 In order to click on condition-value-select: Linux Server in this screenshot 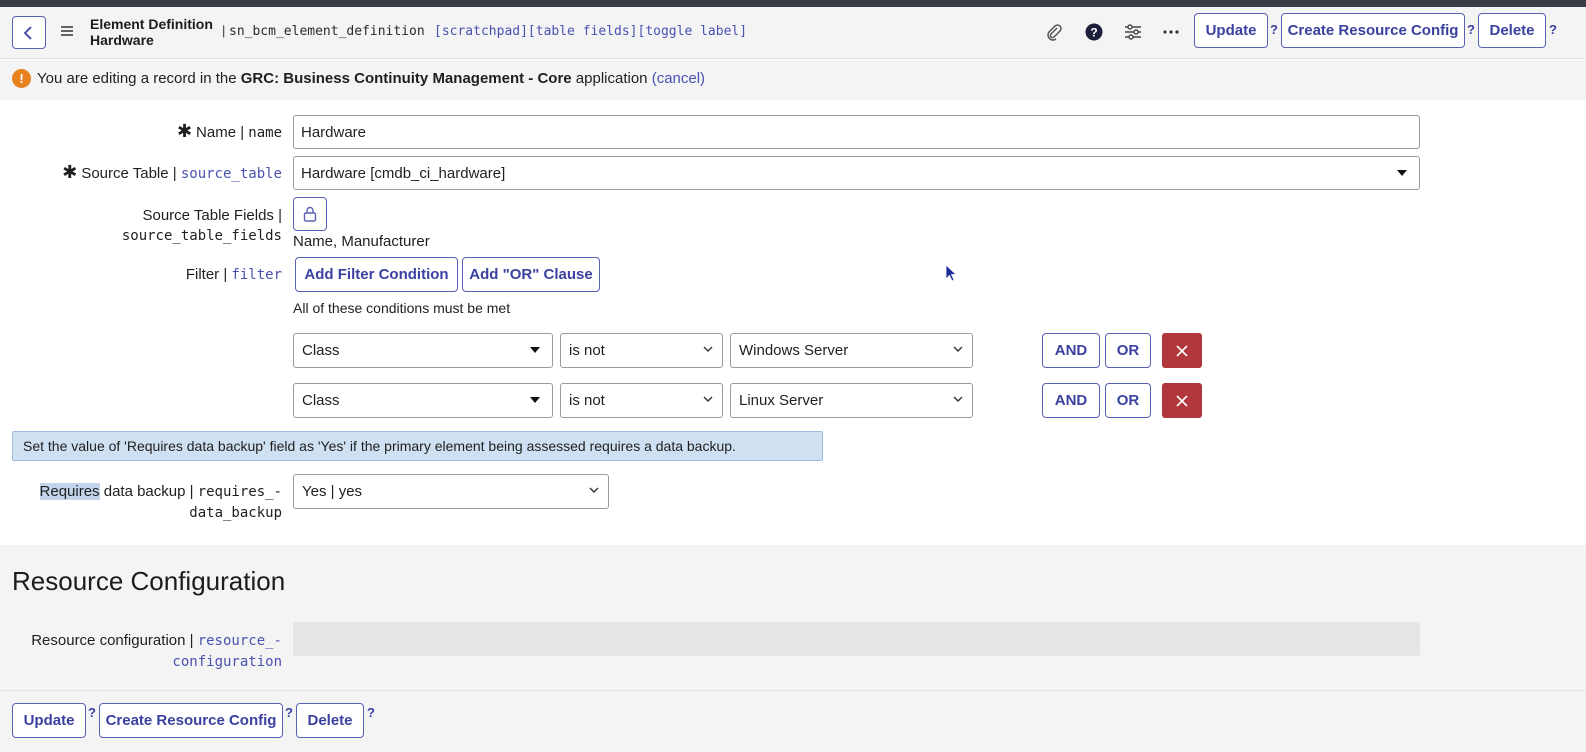, I will do `click(851, 400)`.